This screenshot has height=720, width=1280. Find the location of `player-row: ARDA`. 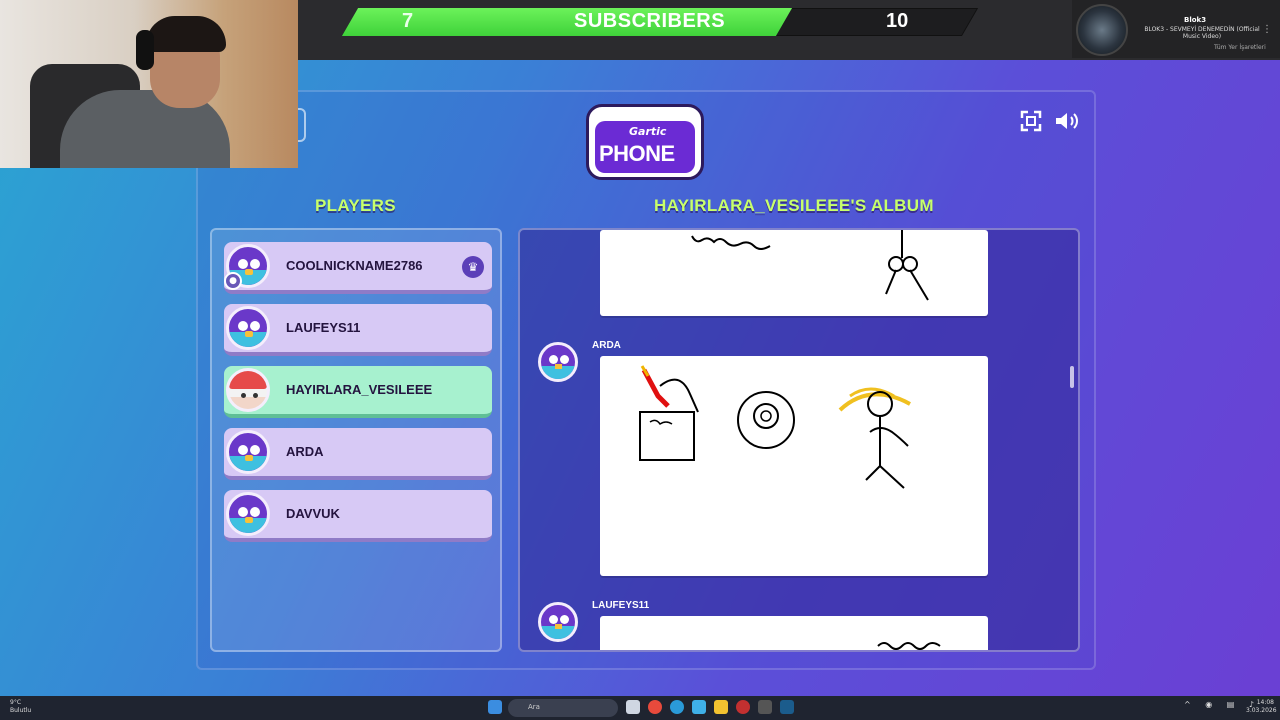

player-row: ARDA is located at coordinates (358, 454).